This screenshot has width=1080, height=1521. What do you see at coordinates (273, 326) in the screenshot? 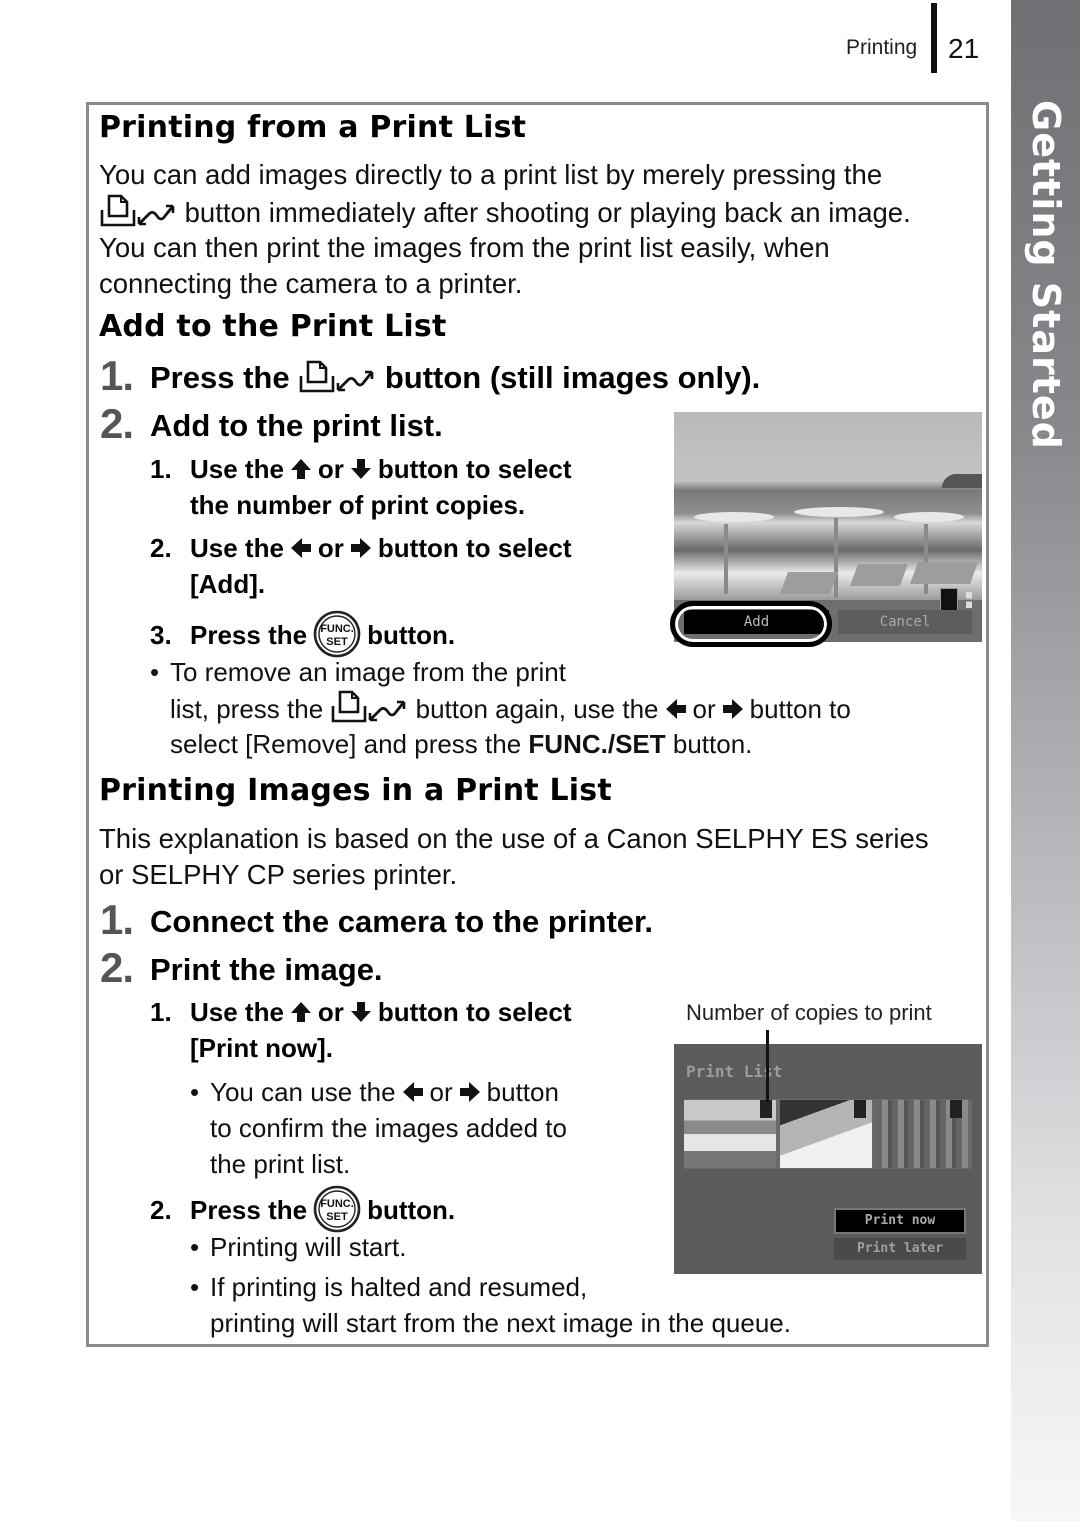
I see `section-title-add-to-print-list: Add to the Print List` at bounding box center [273, 326].